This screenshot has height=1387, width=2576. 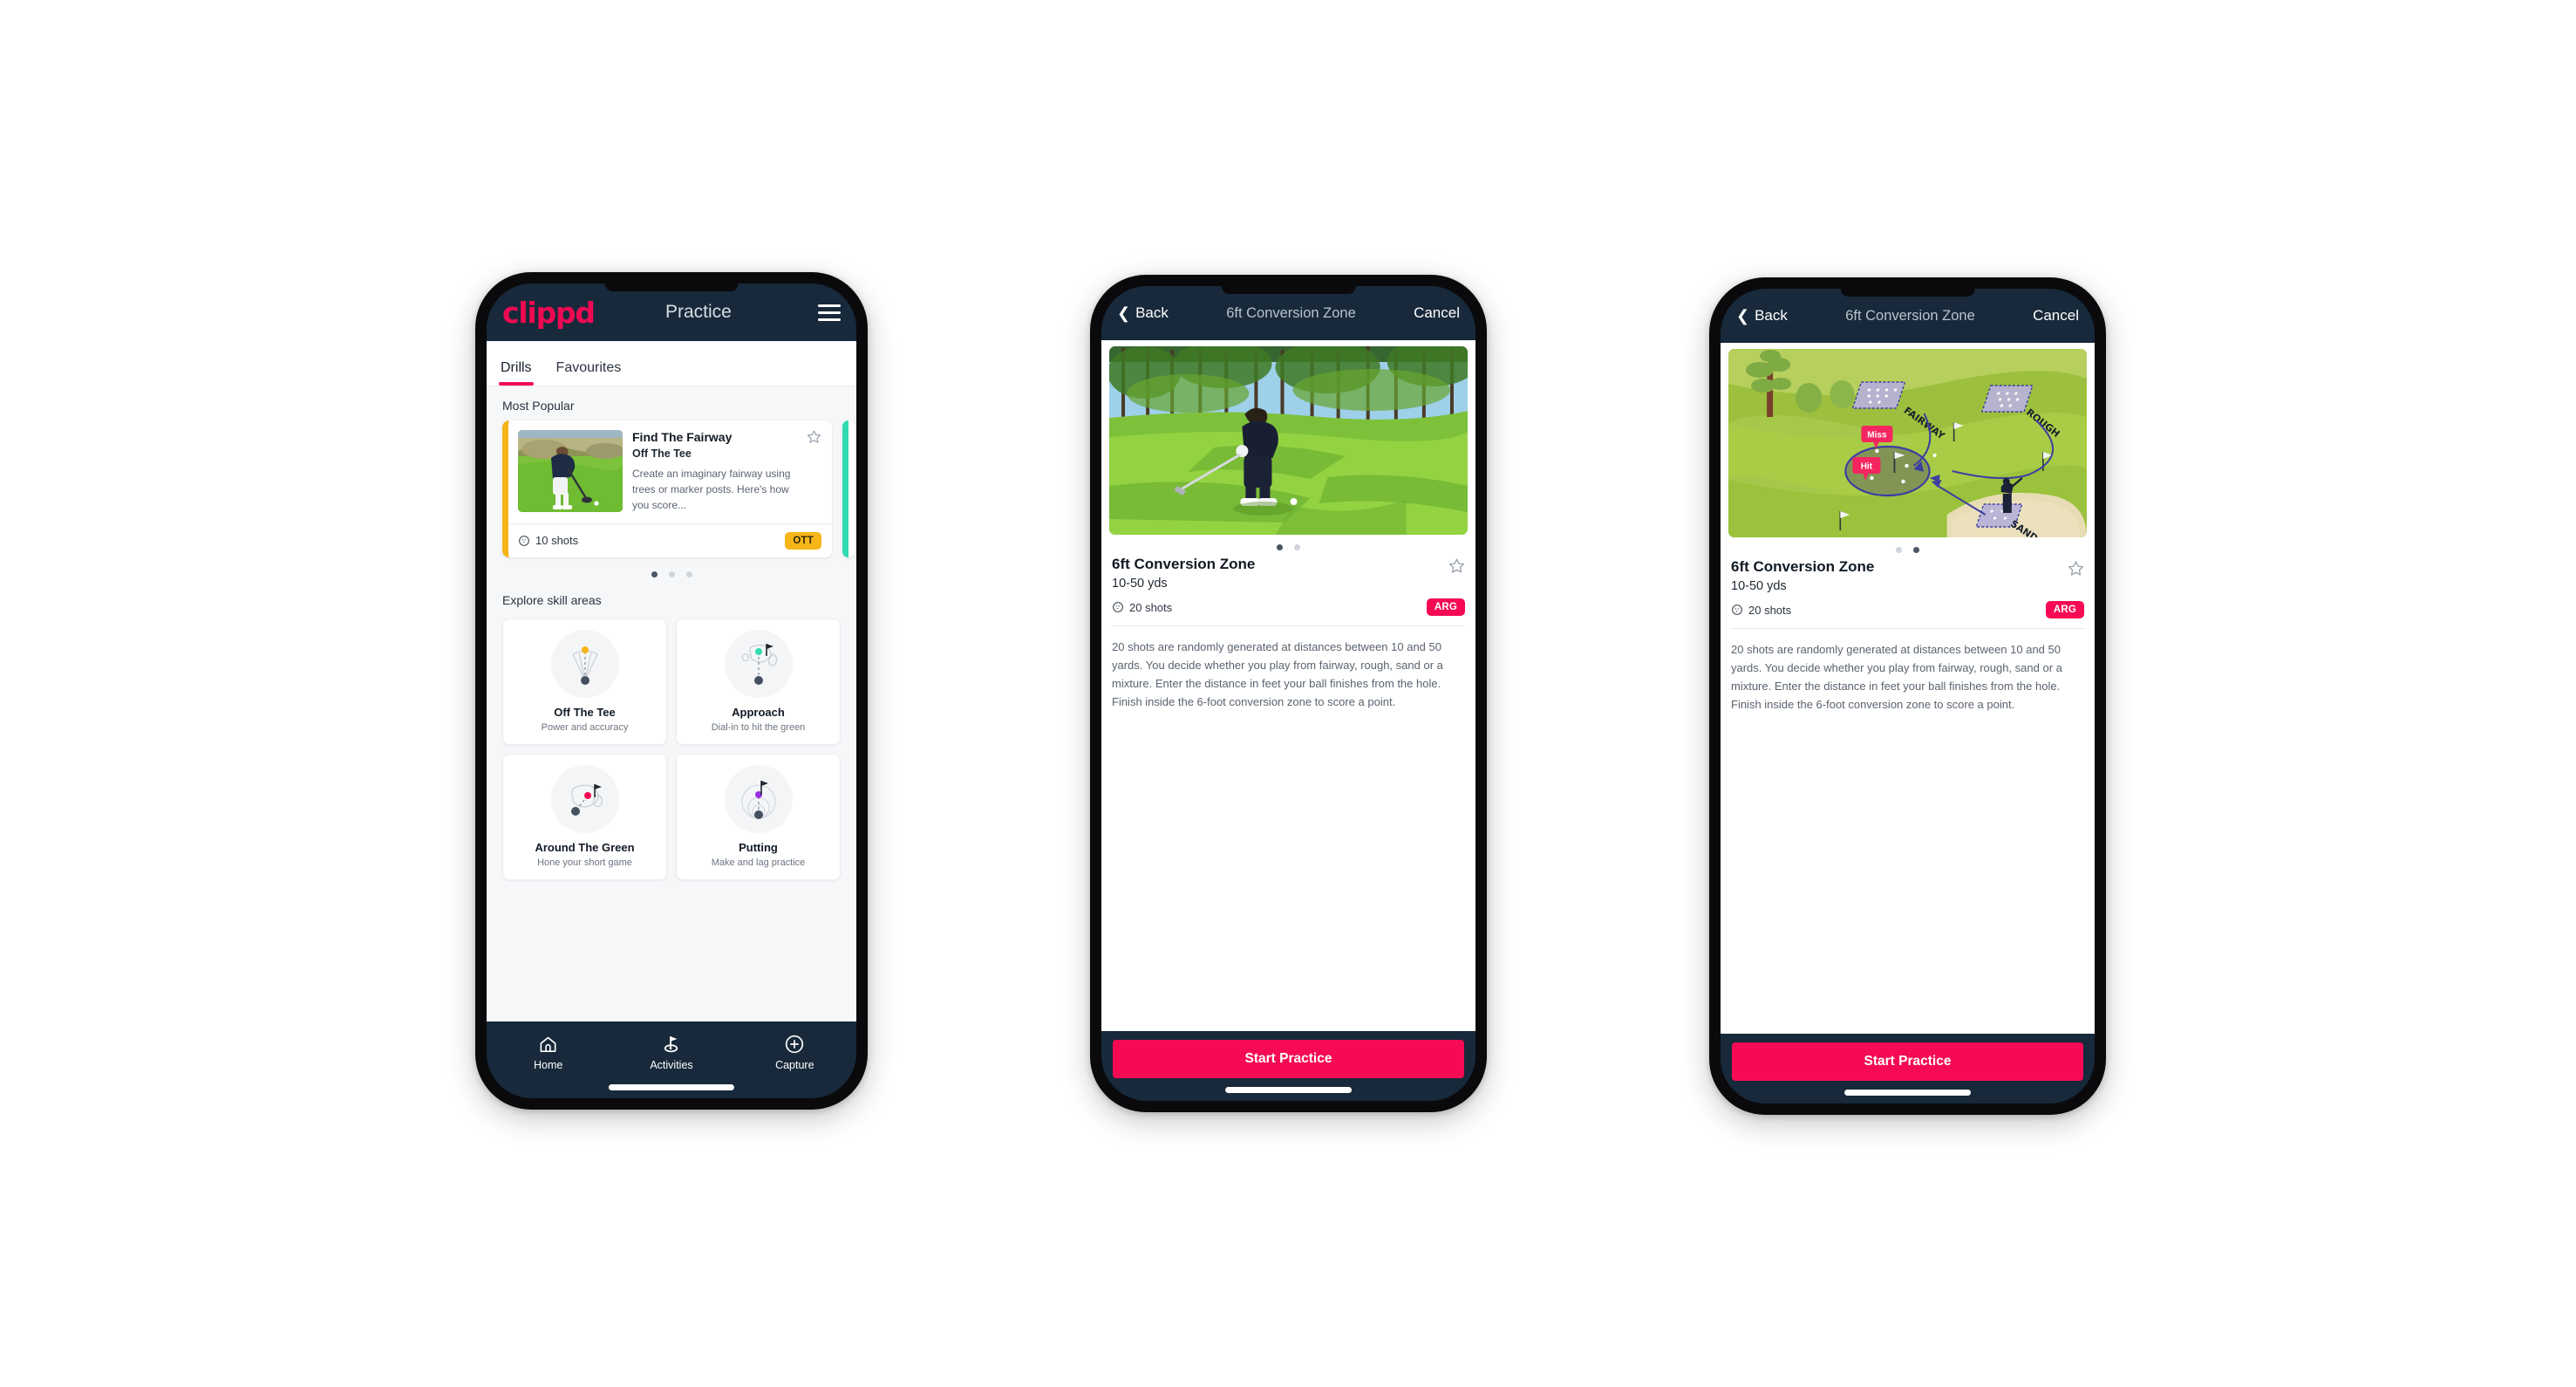 What do you see at coordinates (795, 1065) in the screenshot?
I see `nav-label: Capture` at bounding box center [795, 1065].